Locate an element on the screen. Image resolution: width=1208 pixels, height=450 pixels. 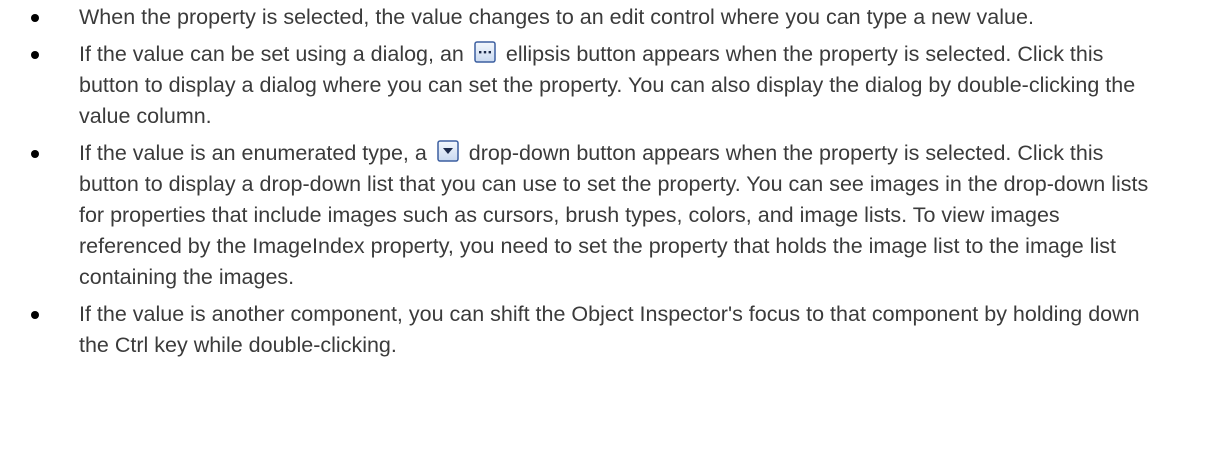
list-item-text: If the value is an enumerated type, a is located at coordinates (253, 153).